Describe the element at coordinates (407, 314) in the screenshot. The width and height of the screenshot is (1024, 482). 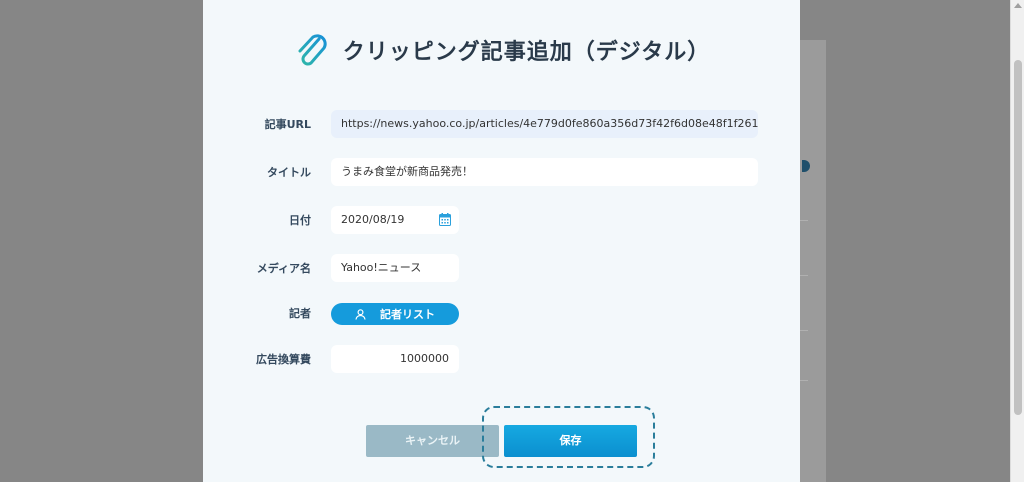
I see `reporter-list-label: 記者リスト` at that location.